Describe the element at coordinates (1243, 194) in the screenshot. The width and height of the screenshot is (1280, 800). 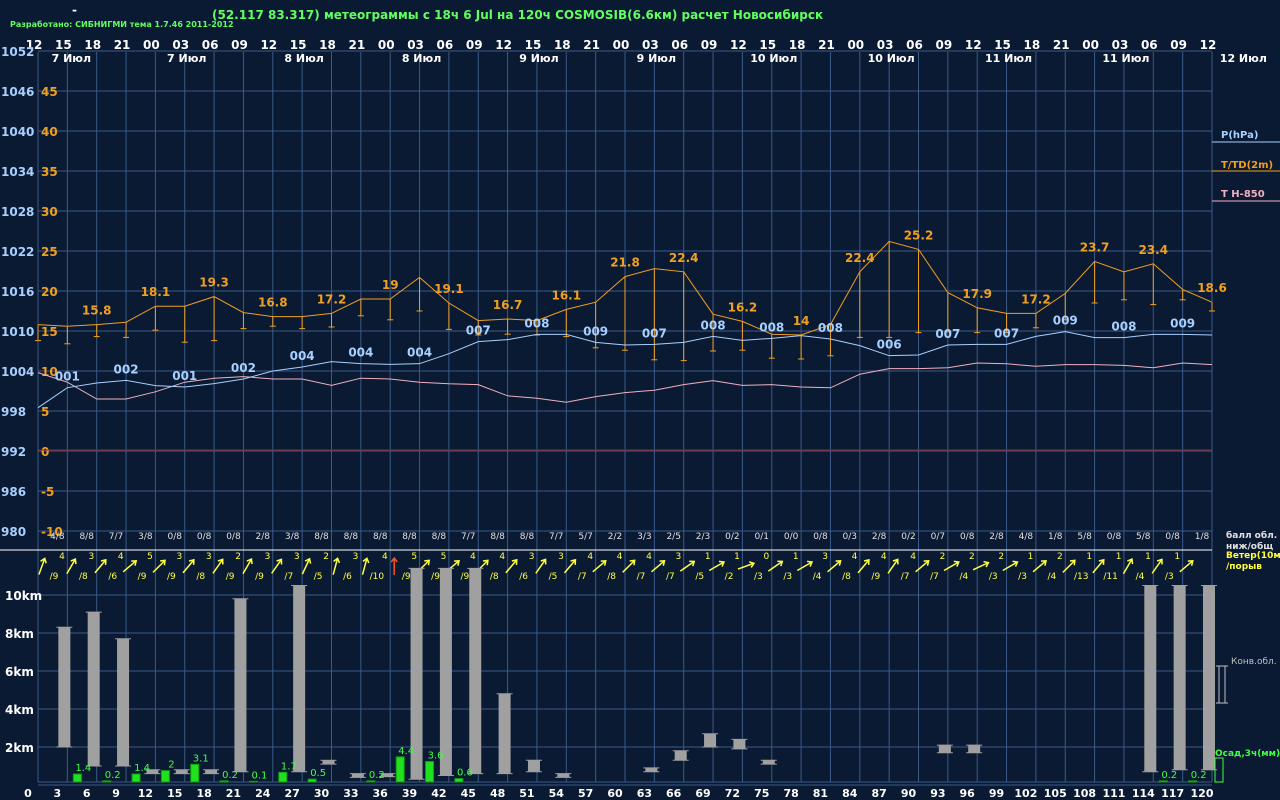
I see `legend-t850: T H-850` at that location.